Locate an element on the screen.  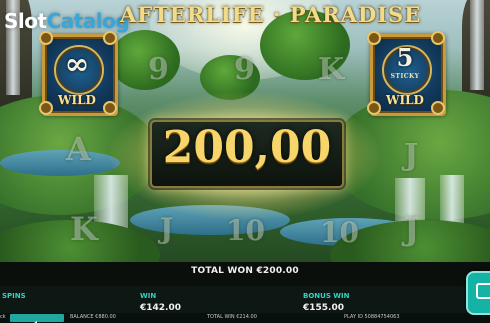
logo-word-1: Slot is located at coordinates (25, 21).